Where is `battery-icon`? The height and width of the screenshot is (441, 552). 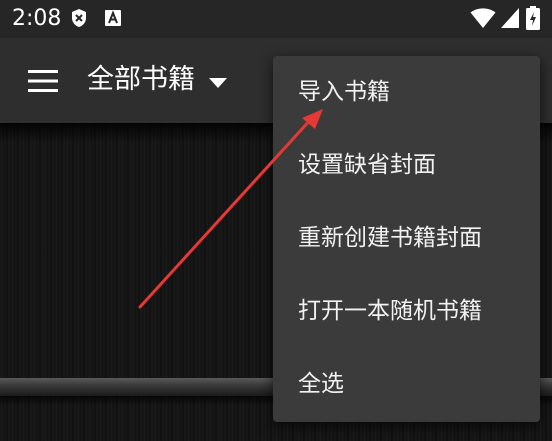
battery-icon is located at coordinates (533, 20).